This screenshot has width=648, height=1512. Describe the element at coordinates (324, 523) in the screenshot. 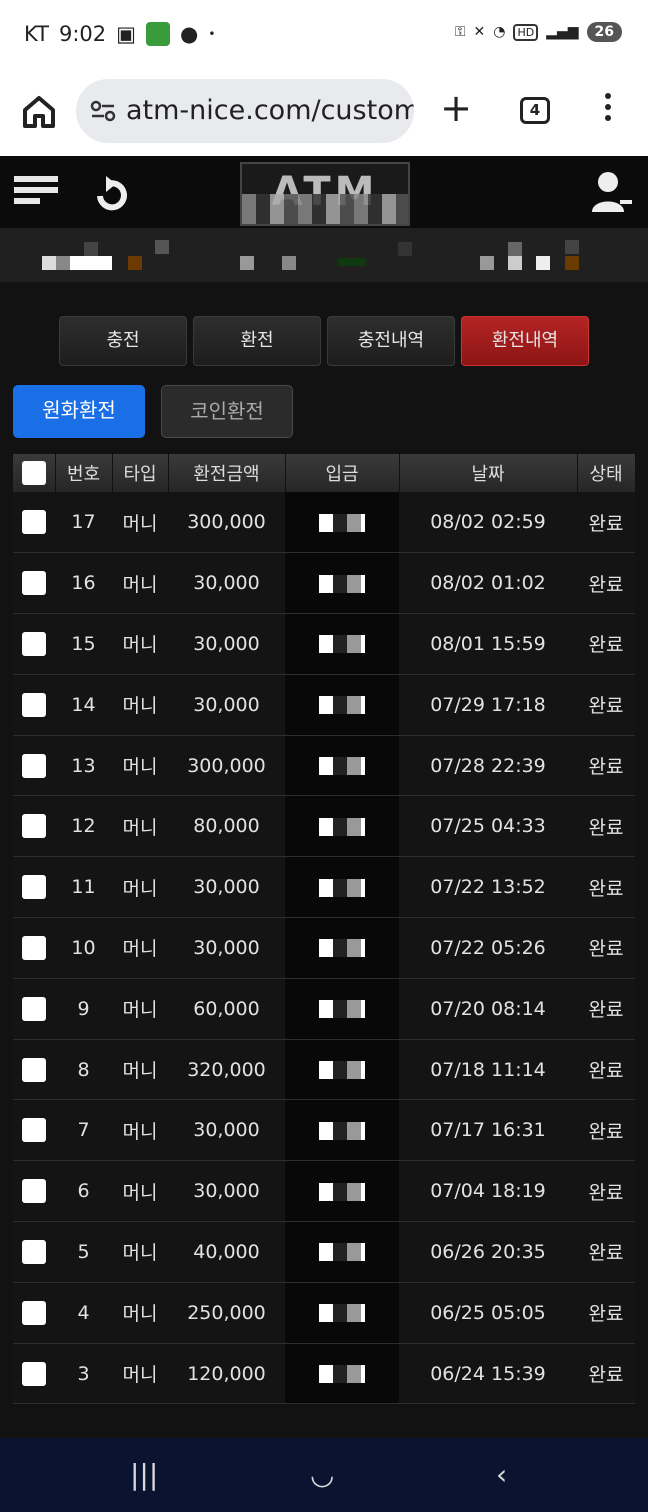

I see `table-row: 17 머니 300,000 08/02 02:59 완료` at that location.